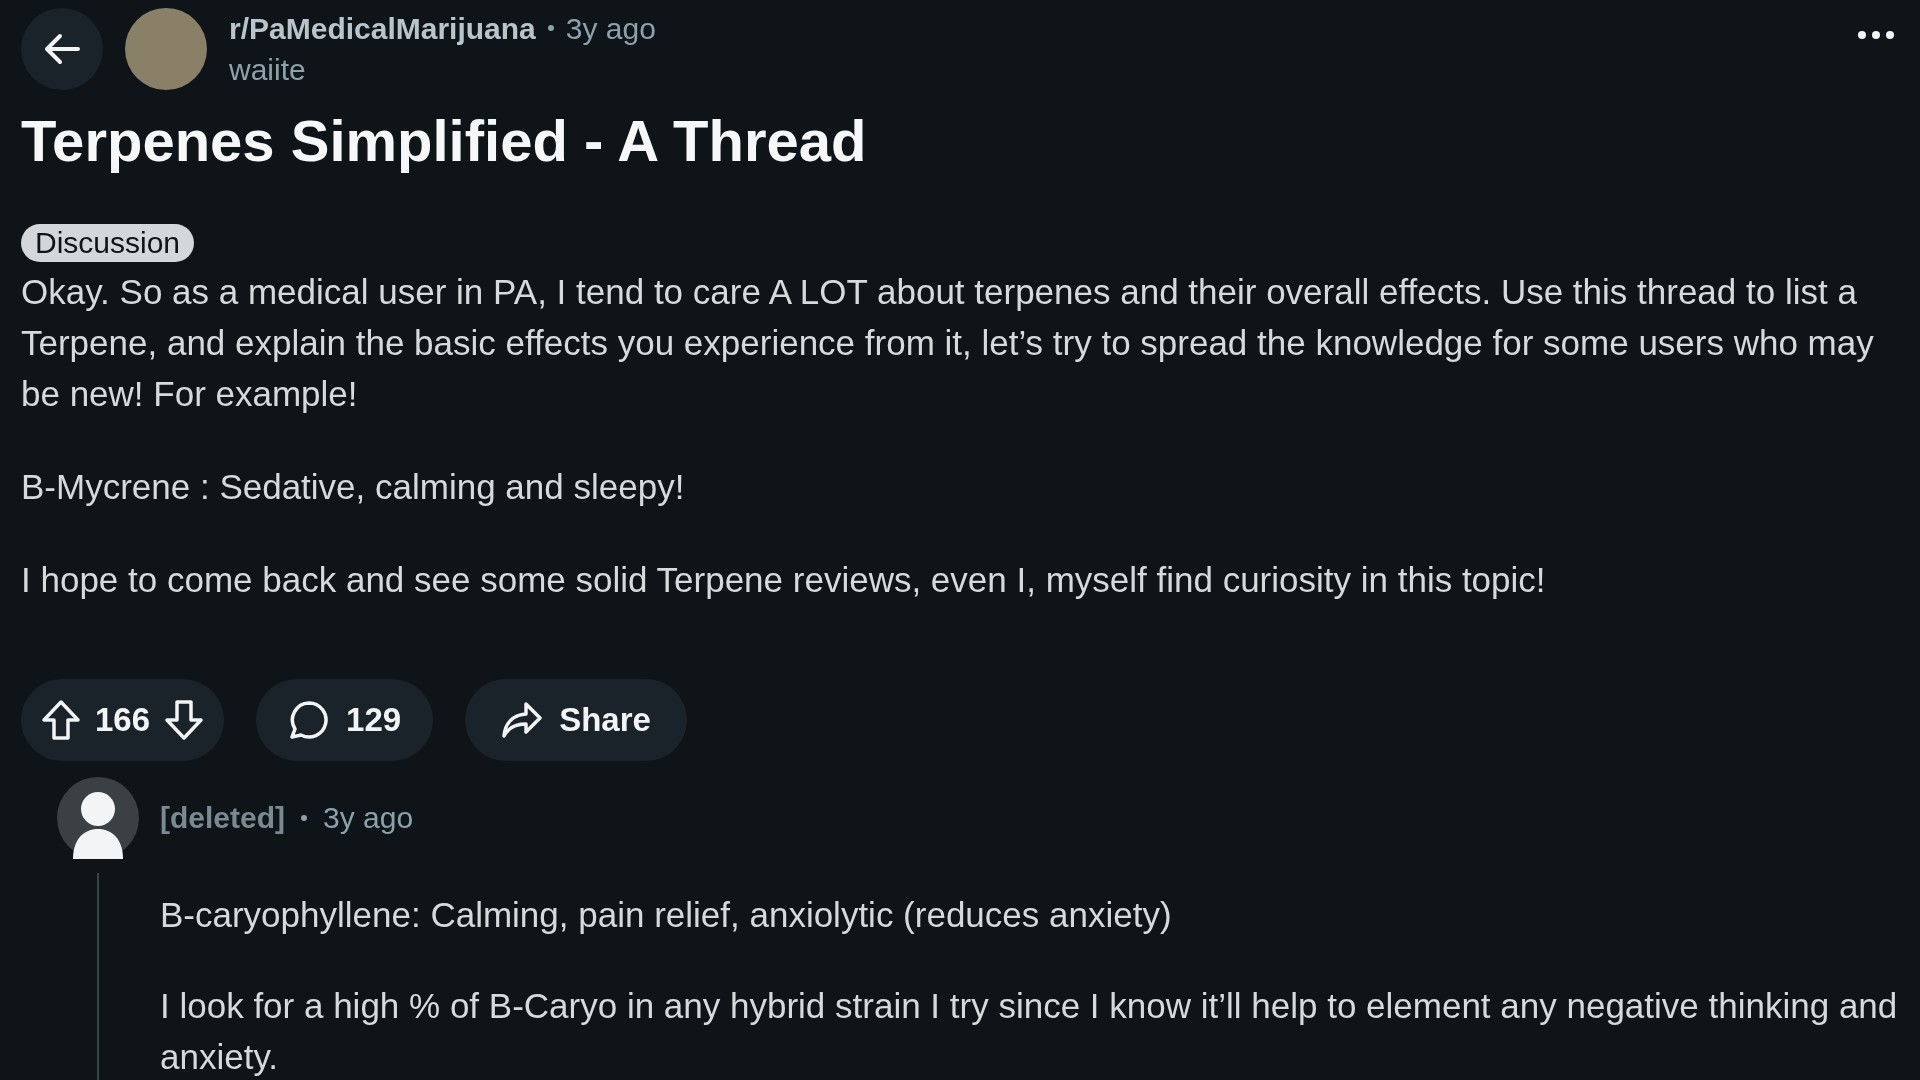 The image size is (1920, 1080). What do you see at coordinates (522, 719) in the screenshot?
I see `share-arrow-icon` at bounding box center [522, 719].